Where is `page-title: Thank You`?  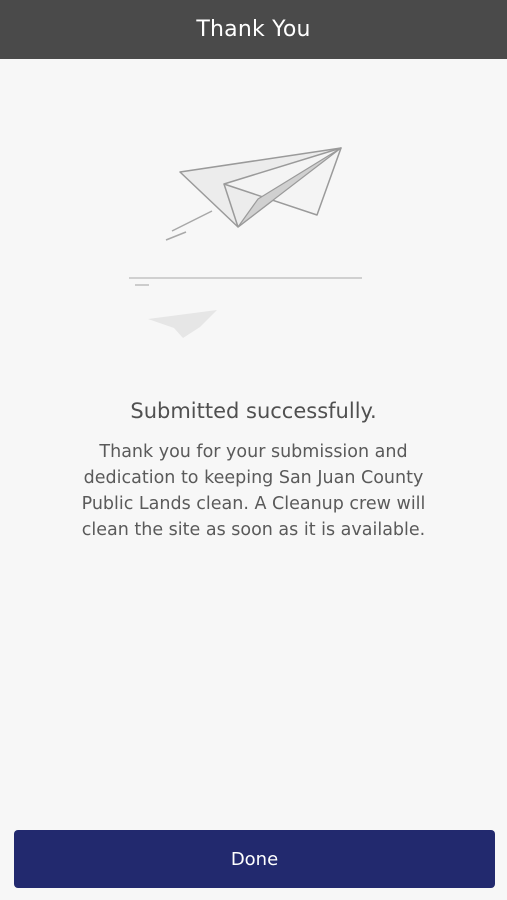
page-title: Thank You is located at coordinates (253, 29).